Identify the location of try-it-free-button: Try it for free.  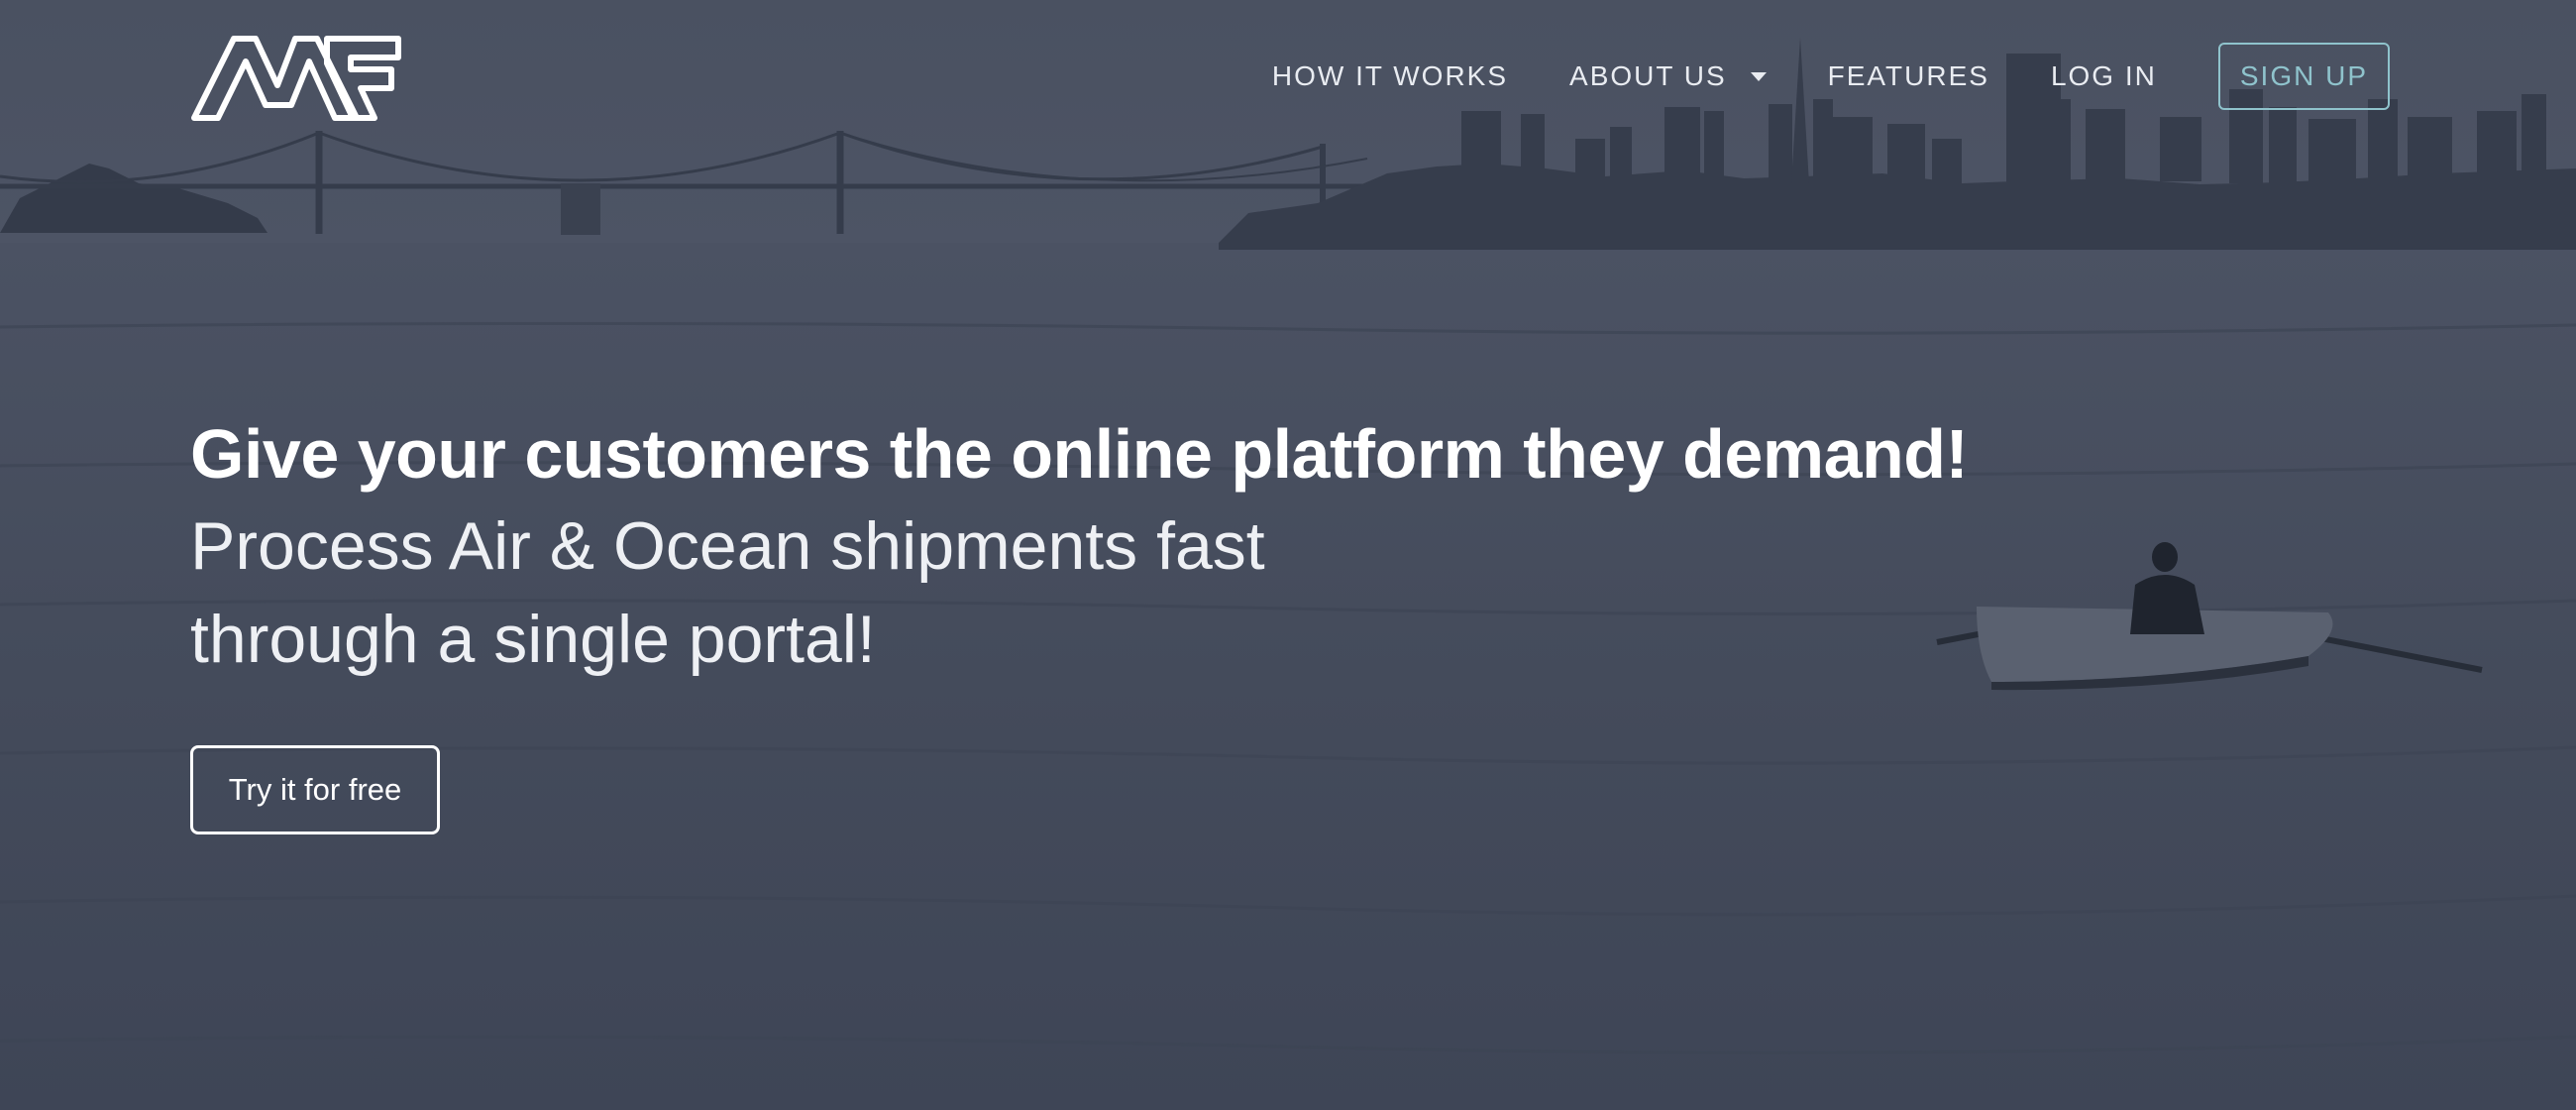
(315, 789).